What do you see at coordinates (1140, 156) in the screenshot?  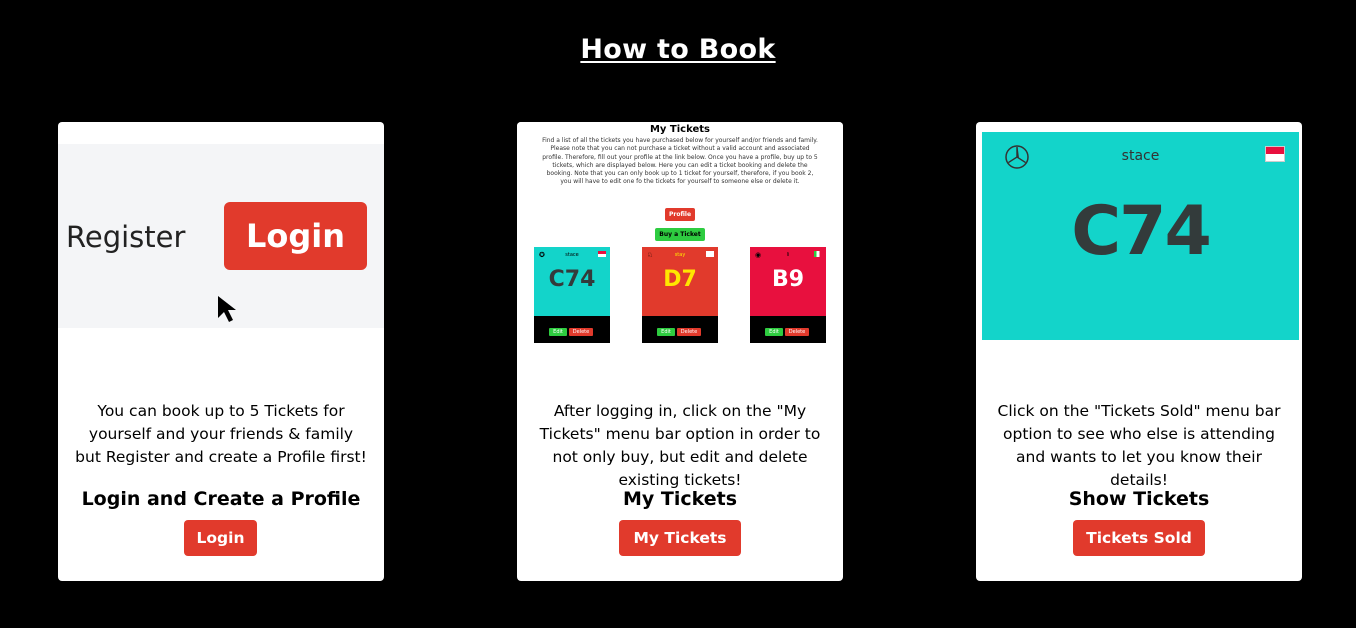 I see `ticket-team: stace` at bounding box center [1140, 156].